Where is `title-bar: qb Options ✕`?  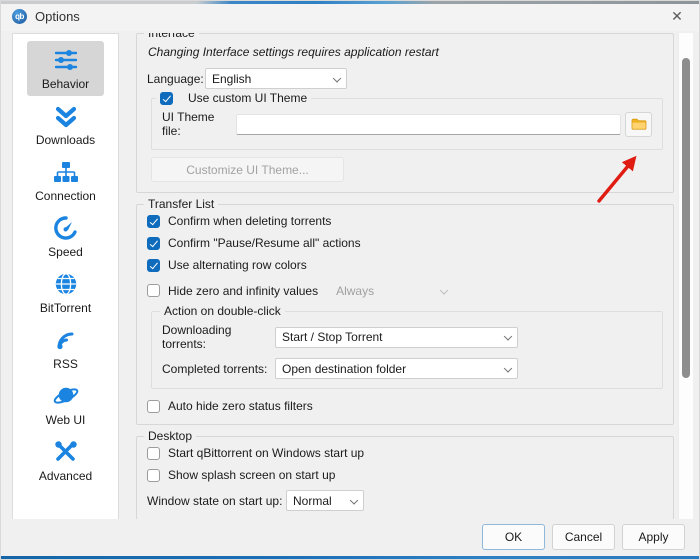 title-bar: qb Options ✕ is located at coordinates (350, 16).